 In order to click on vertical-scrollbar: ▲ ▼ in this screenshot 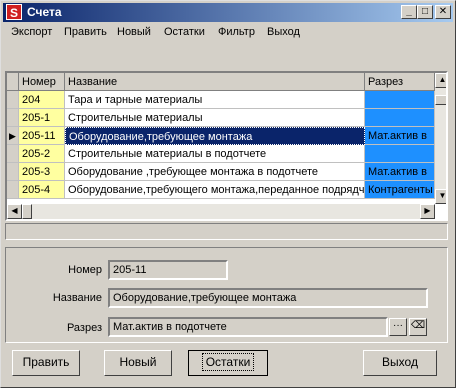, I will do `click(440, 138)`.